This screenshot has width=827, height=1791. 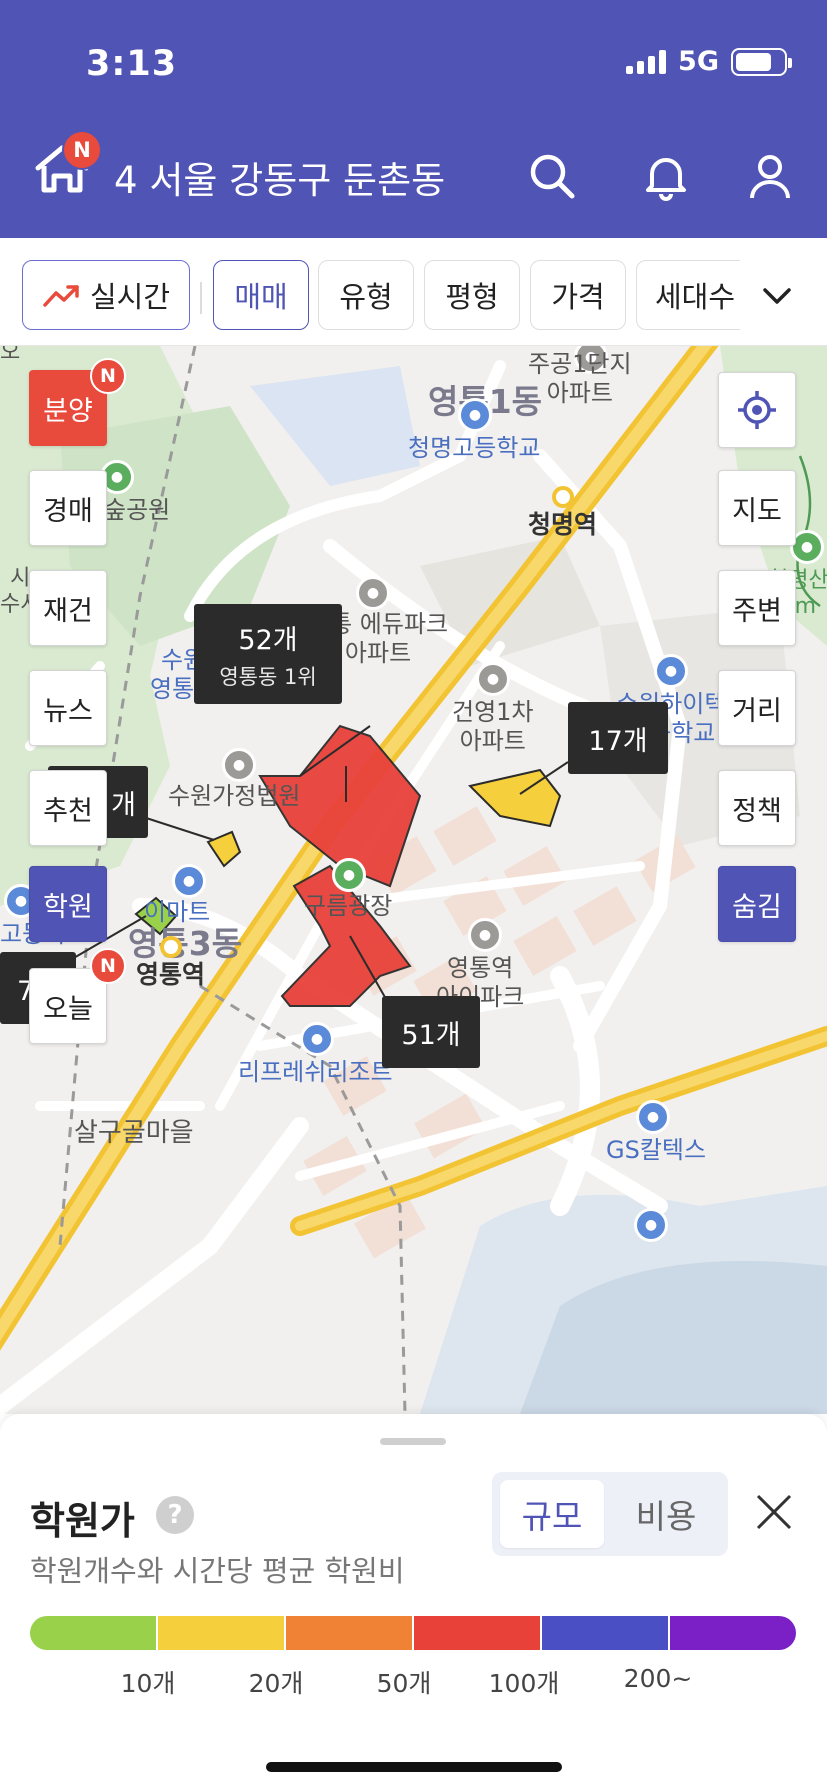 What do you see at coordinates (404, 1683) in the screenshot?
I see `legend-label: 50개` at bounding box center [404, 1683].